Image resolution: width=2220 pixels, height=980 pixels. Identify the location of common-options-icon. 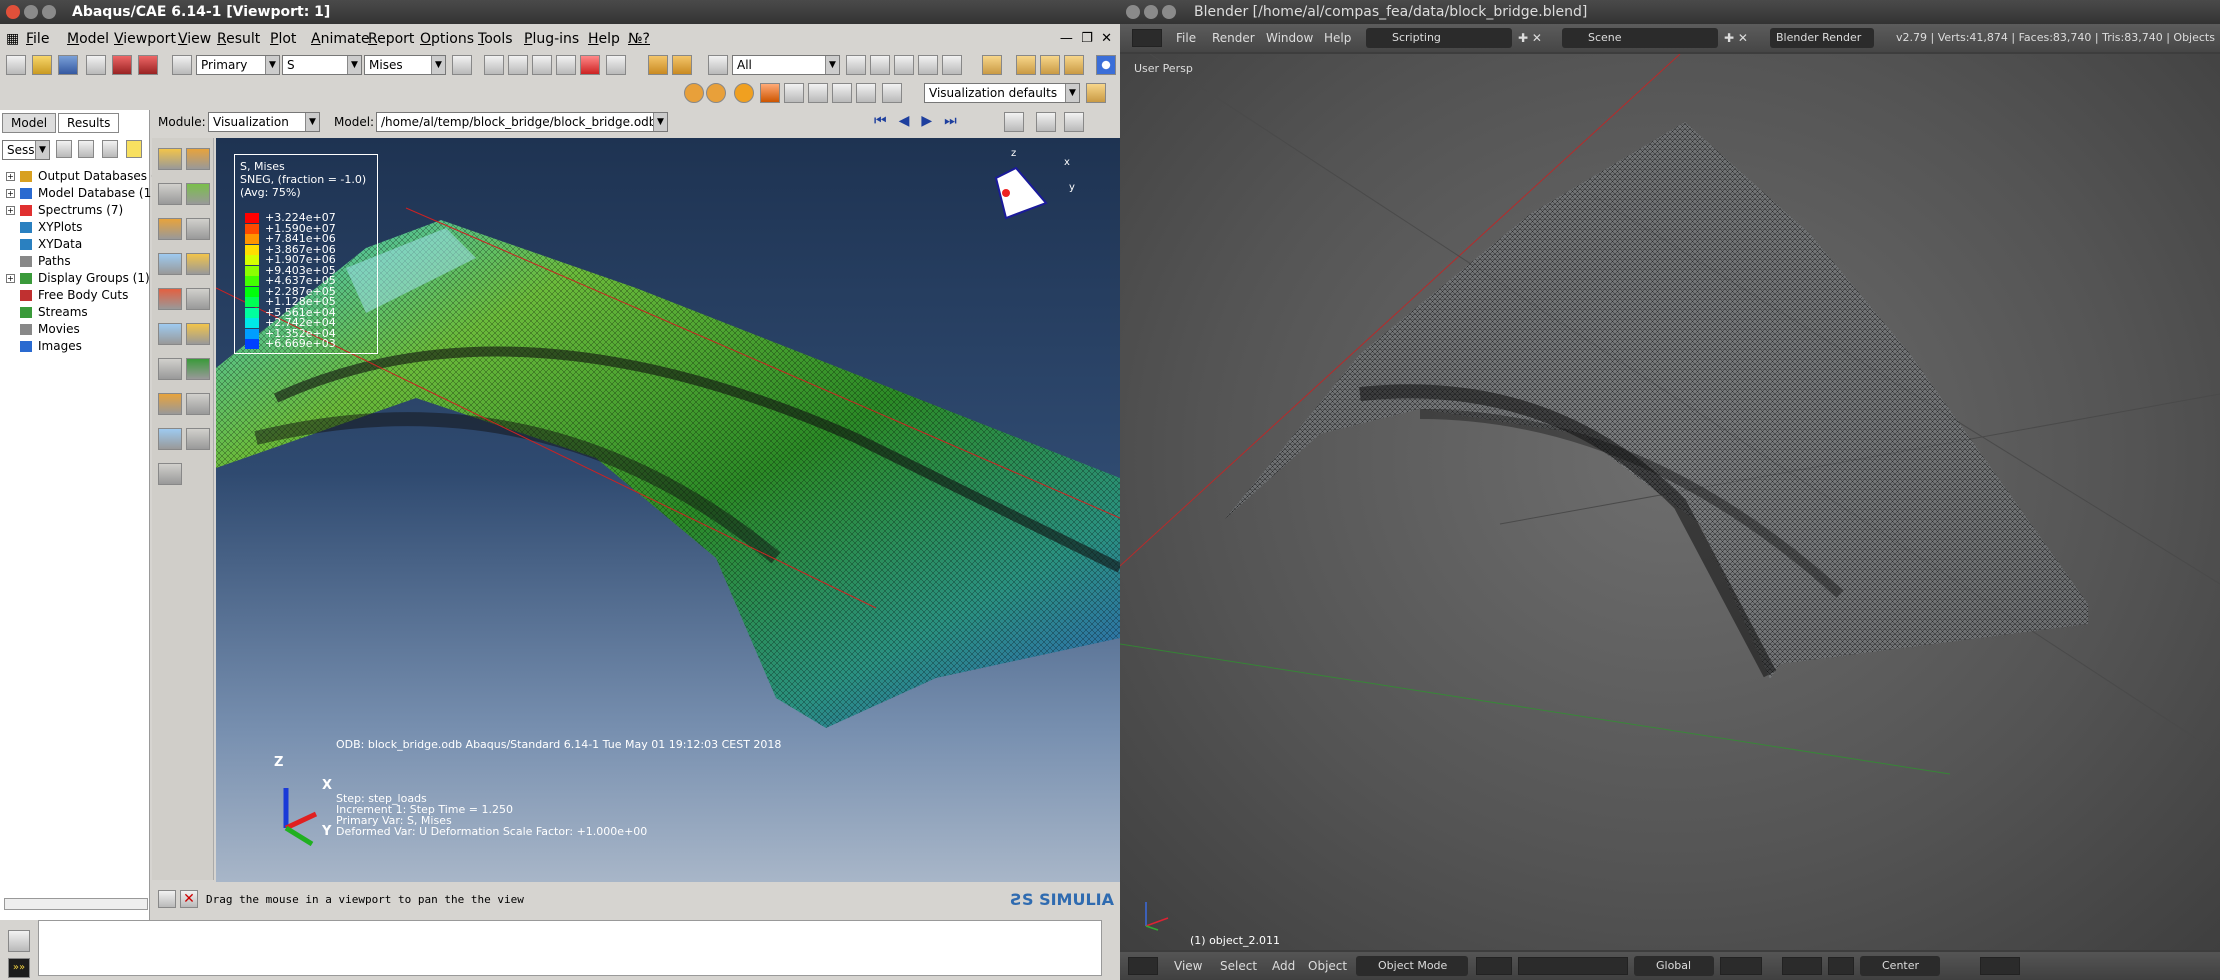
(170, 264).